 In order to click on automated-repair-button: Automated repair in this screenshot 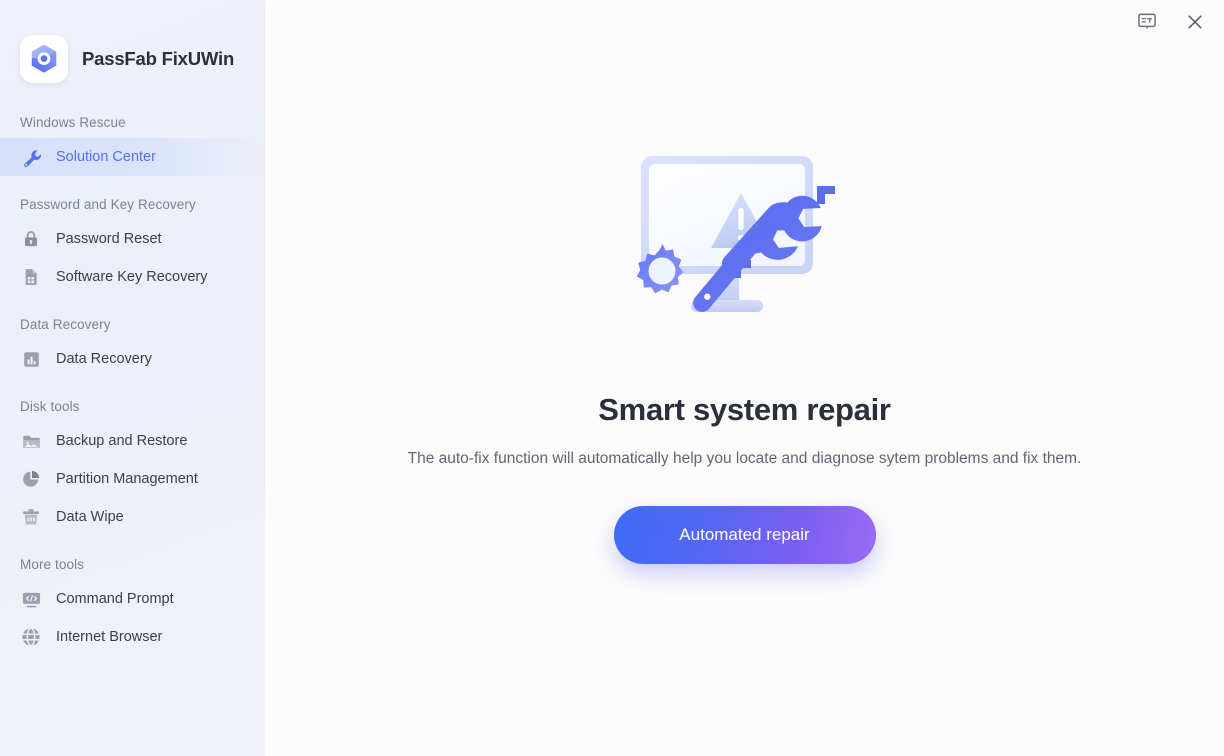, I will do `click(744, 535)`.